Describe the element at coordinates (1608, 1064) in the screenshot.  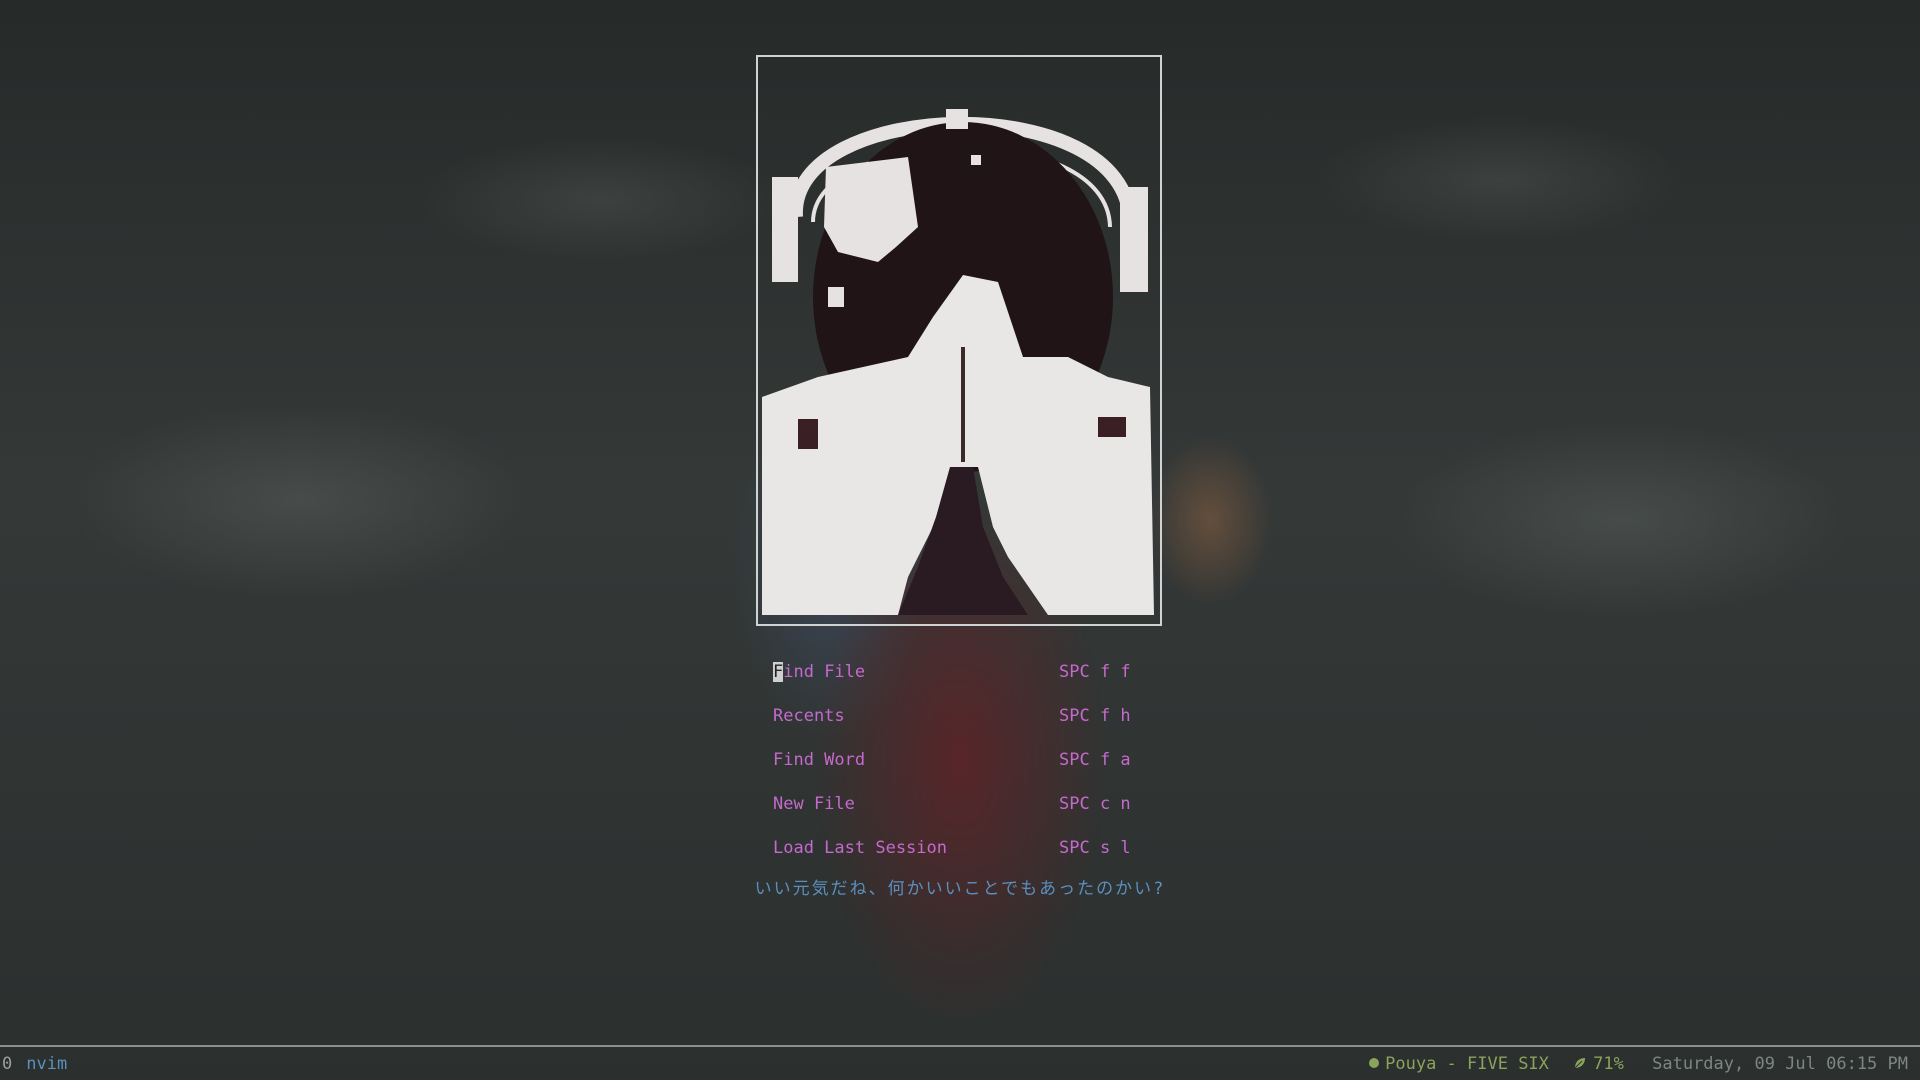
I see `battery-percent: 71%` at that location.